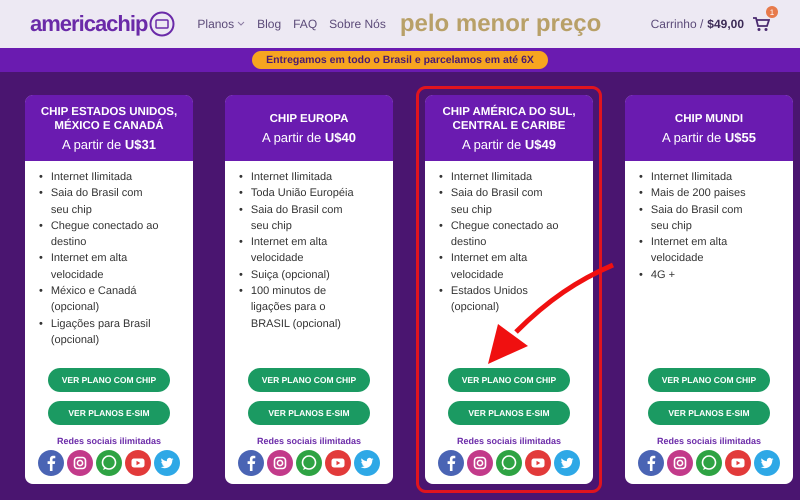 The height and width of the screenshot is (500, 800). Describe the element at coordinates (509, 118) in the screenshot. I see `plan-title: CHIP AMÉRICA DO SUL, CENTRAL E CARIBE` at that location.